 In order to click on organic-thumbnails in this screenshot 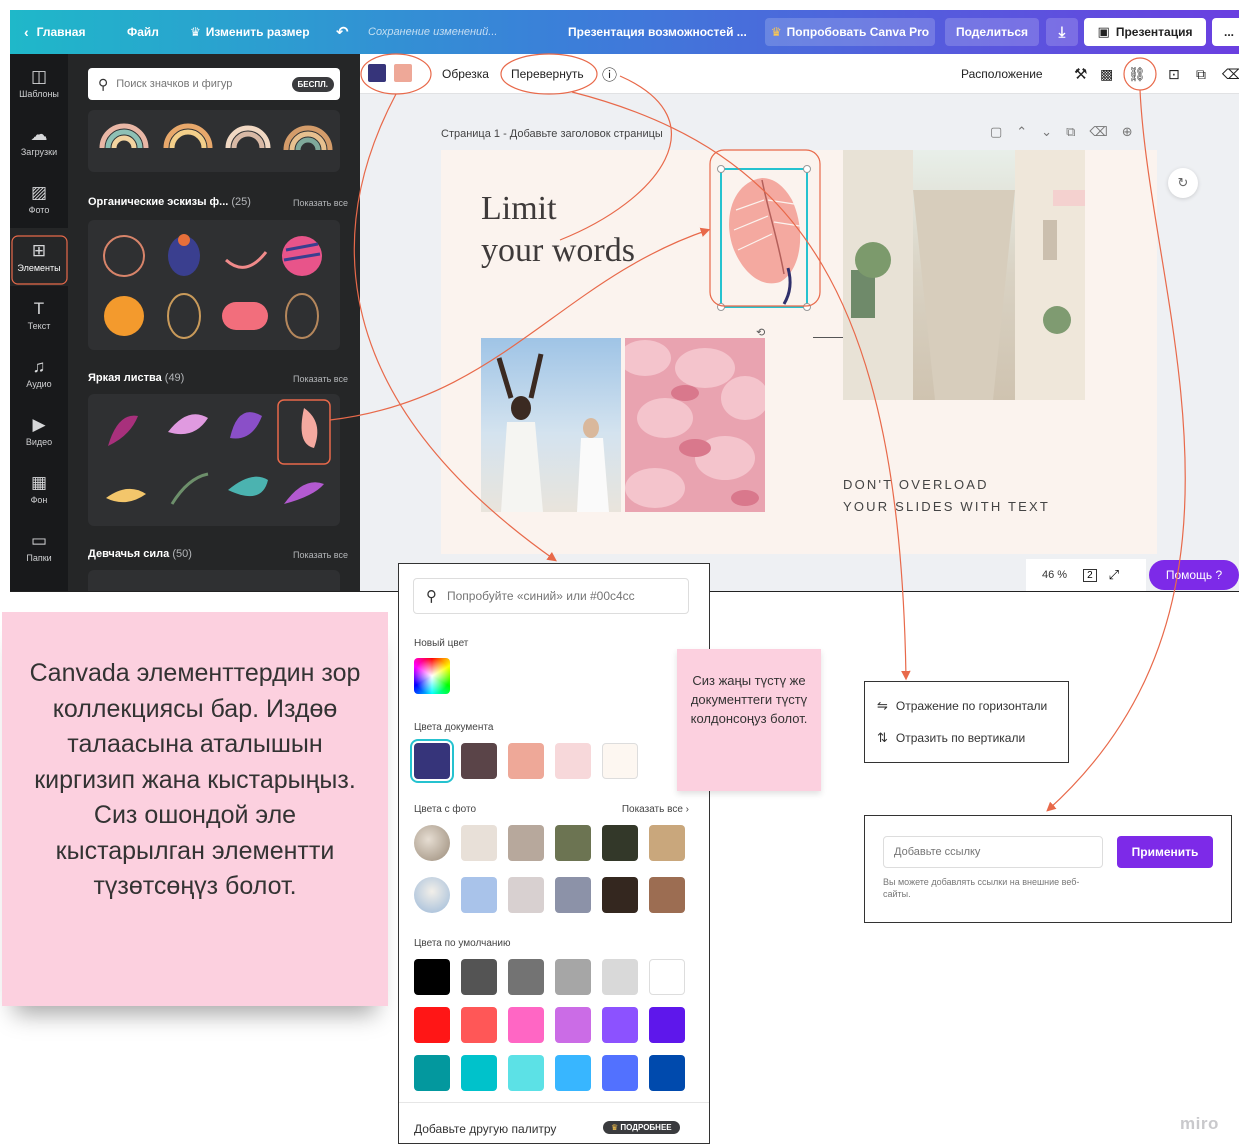, I will do `click(214, 285)`.